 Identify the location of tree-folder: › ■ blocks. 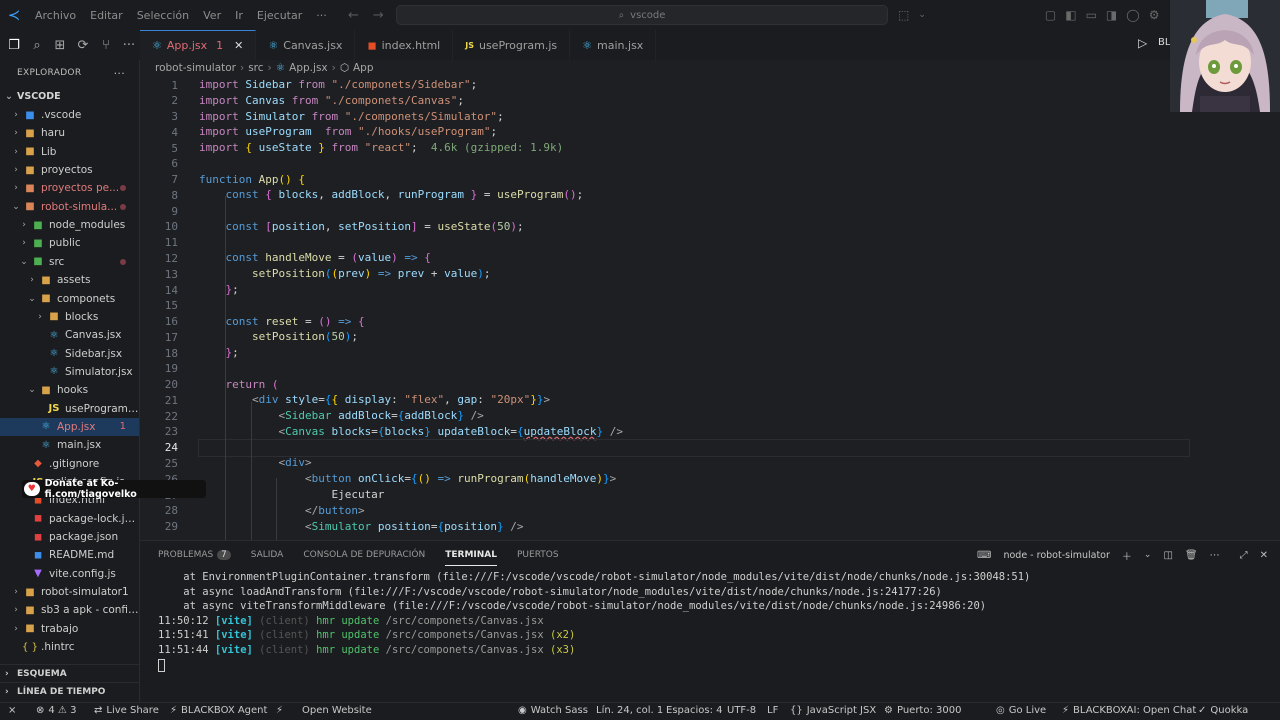
(69, 317).